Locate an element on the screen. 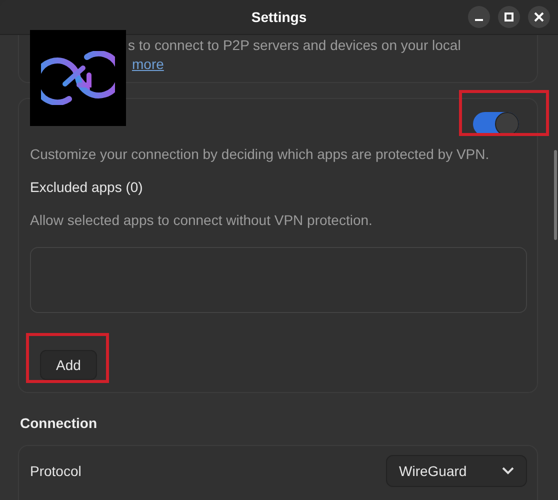 The height and width of the screenshot is (500, 558). add-button: Add is located at coordinates (68, 365).